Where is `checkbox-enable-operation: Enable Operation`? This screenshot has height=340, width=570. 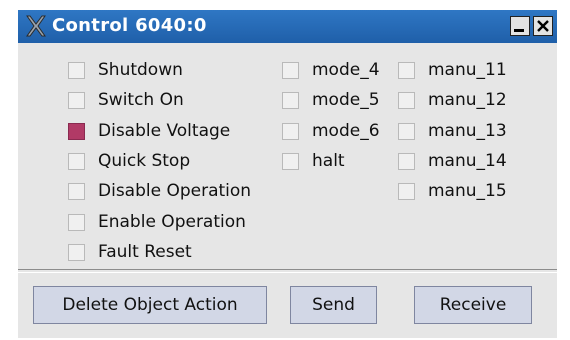
checkbox-enable-operation: Enable Operation is located at coordinates (157, 222).